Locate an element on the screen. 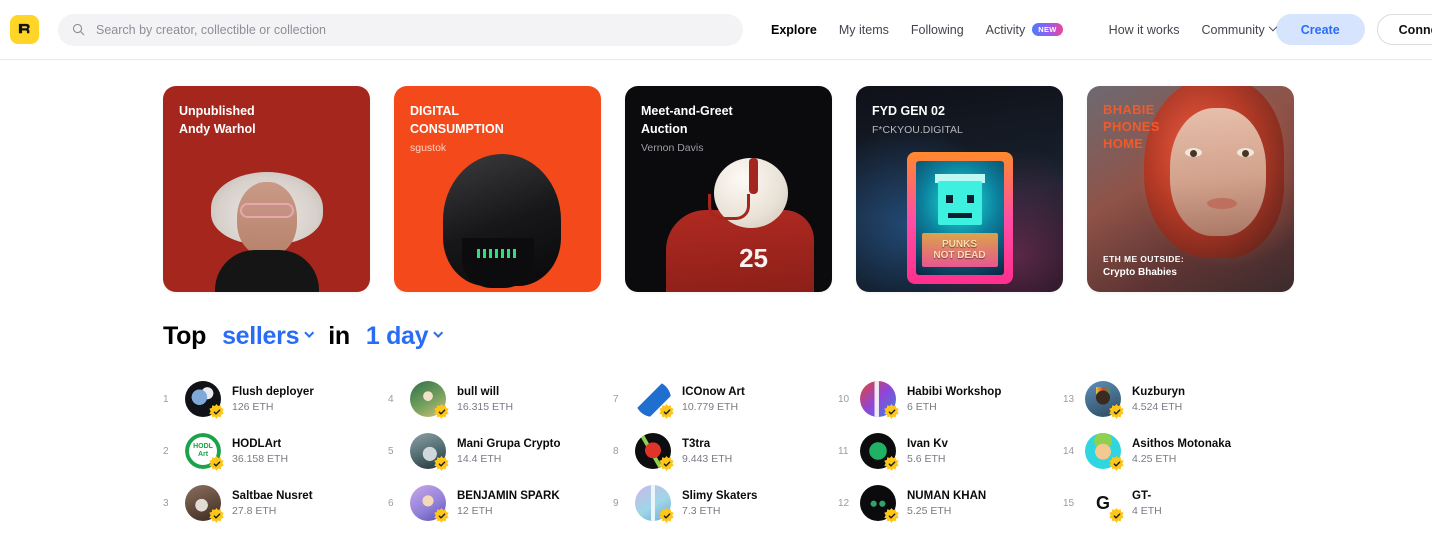 The image size is (1432, 556). seller-value: 7.3 ETH is located at coordinates (701, 511).